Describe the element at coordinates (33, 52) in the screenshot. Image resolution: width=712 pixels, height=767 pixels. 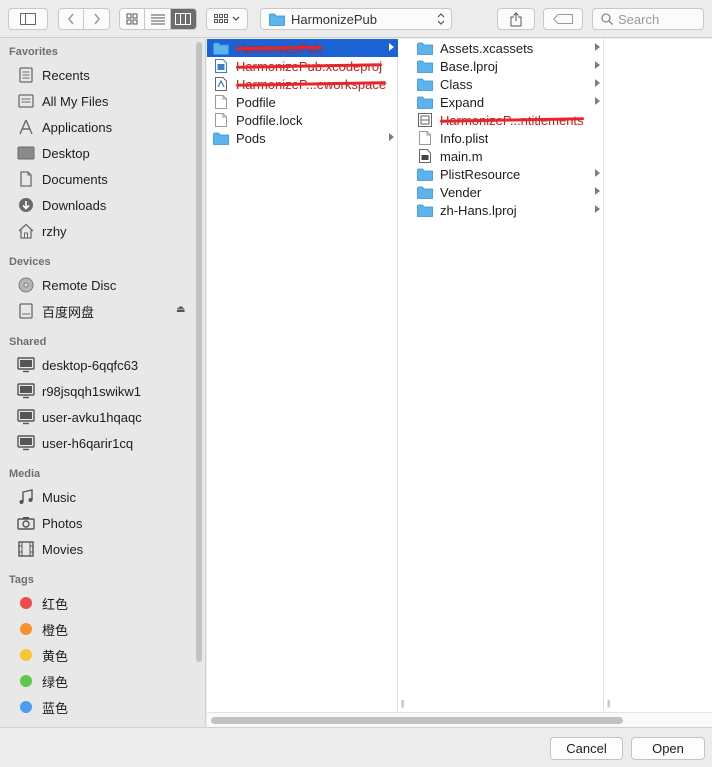
I see `sidebar-section-favorites: Favorites` at that location.